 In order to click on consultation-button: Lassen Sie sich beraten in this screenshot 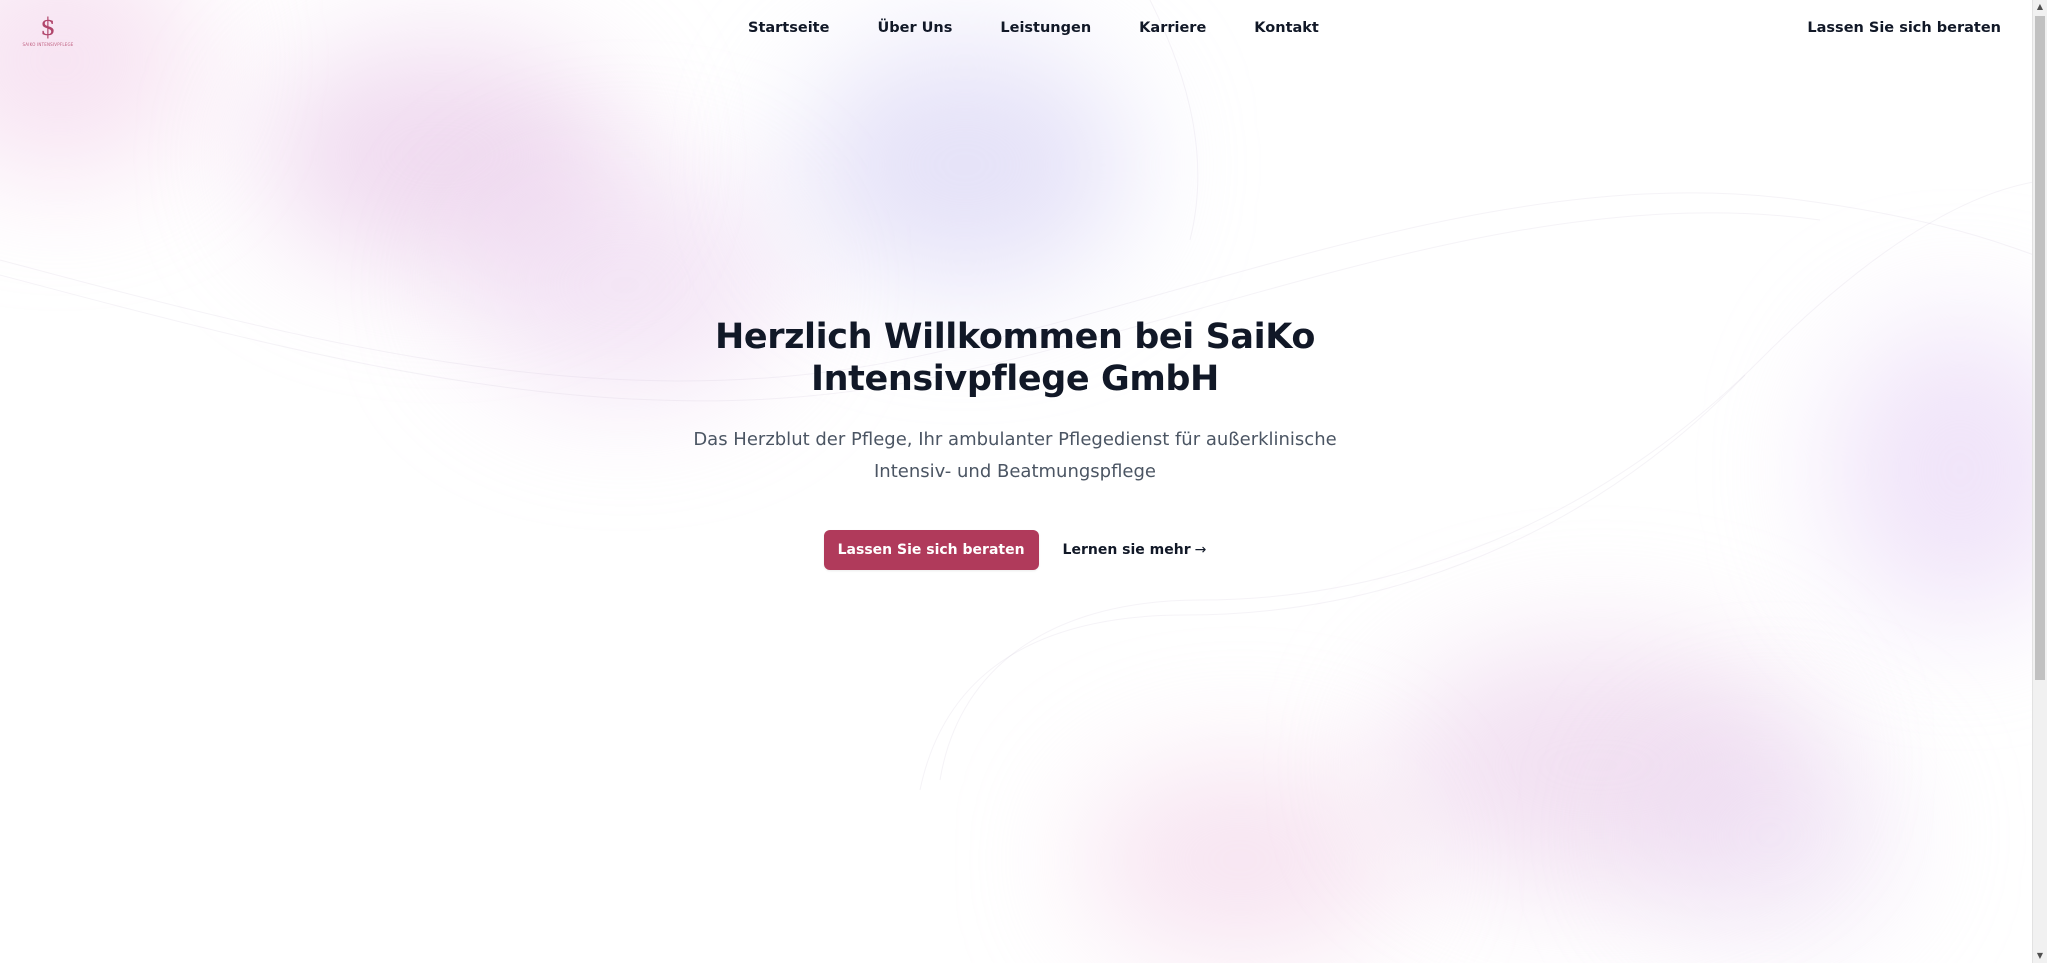, I will do `click(931, 550)`.